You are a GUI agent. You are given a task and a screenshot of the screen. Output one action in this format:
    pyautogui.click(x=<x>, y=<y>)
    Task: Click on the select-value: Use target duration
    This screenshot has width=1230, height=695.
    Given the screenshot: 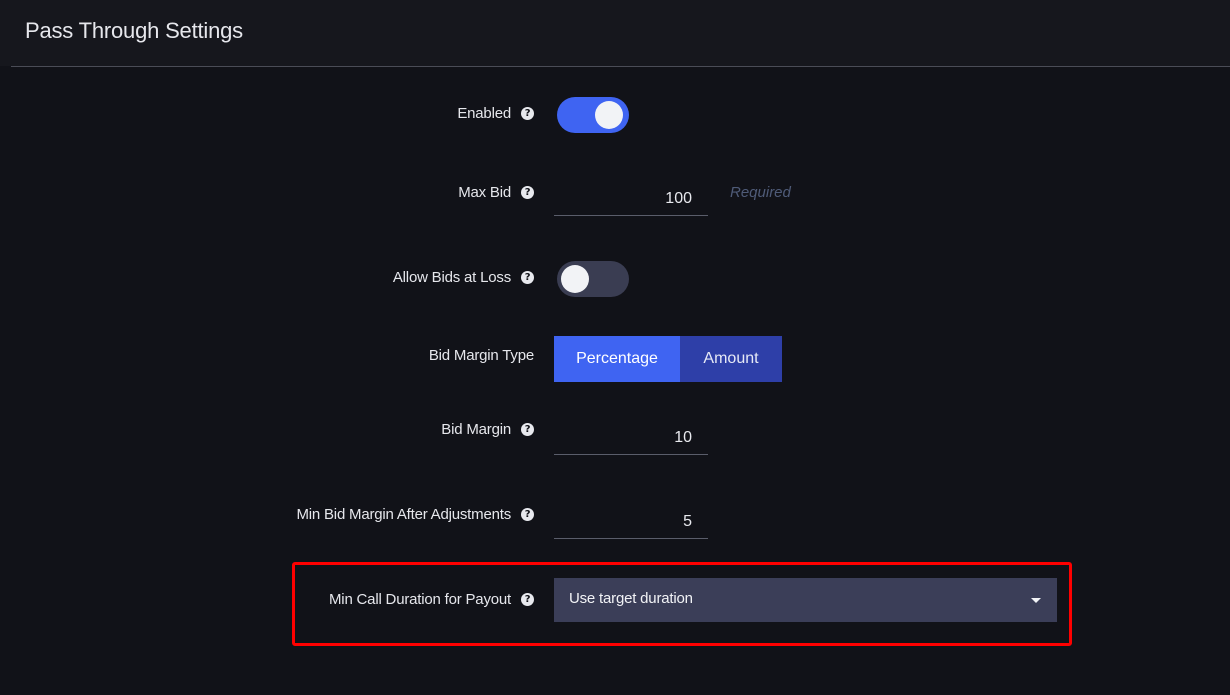 What is the action you would take?
    pyautogui.click(x=631, y=598)
    